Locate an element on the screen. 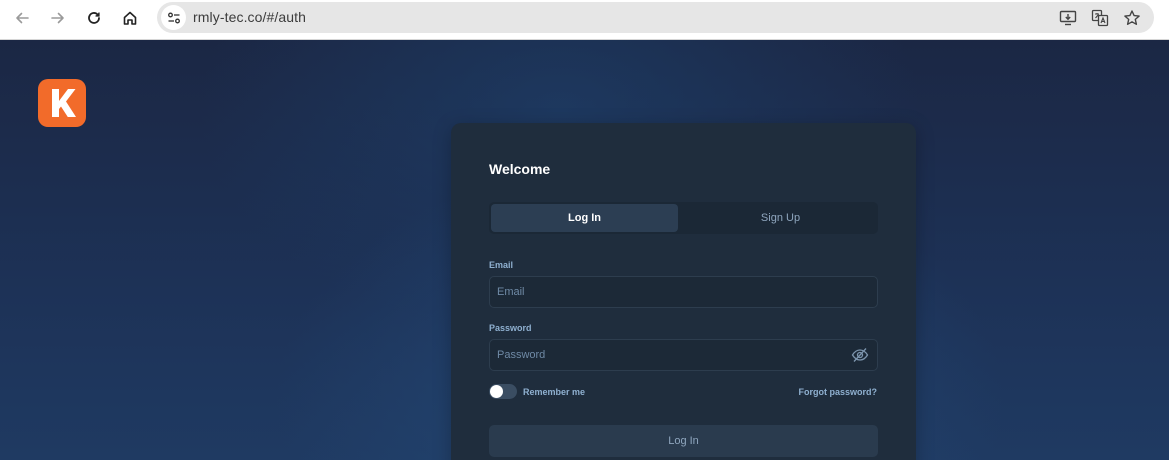 The width and height of the screenshot is (1169, 460). card-title: Welcome is located at coordinates (520, 169).